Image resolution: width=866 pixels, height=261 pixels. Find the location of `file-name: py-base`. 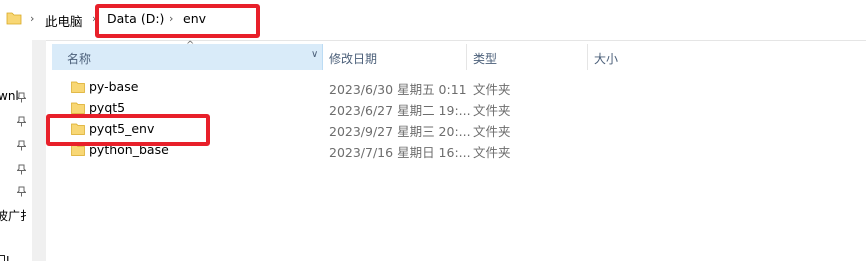

file-name: py-base is located at coordinates (114, 86).